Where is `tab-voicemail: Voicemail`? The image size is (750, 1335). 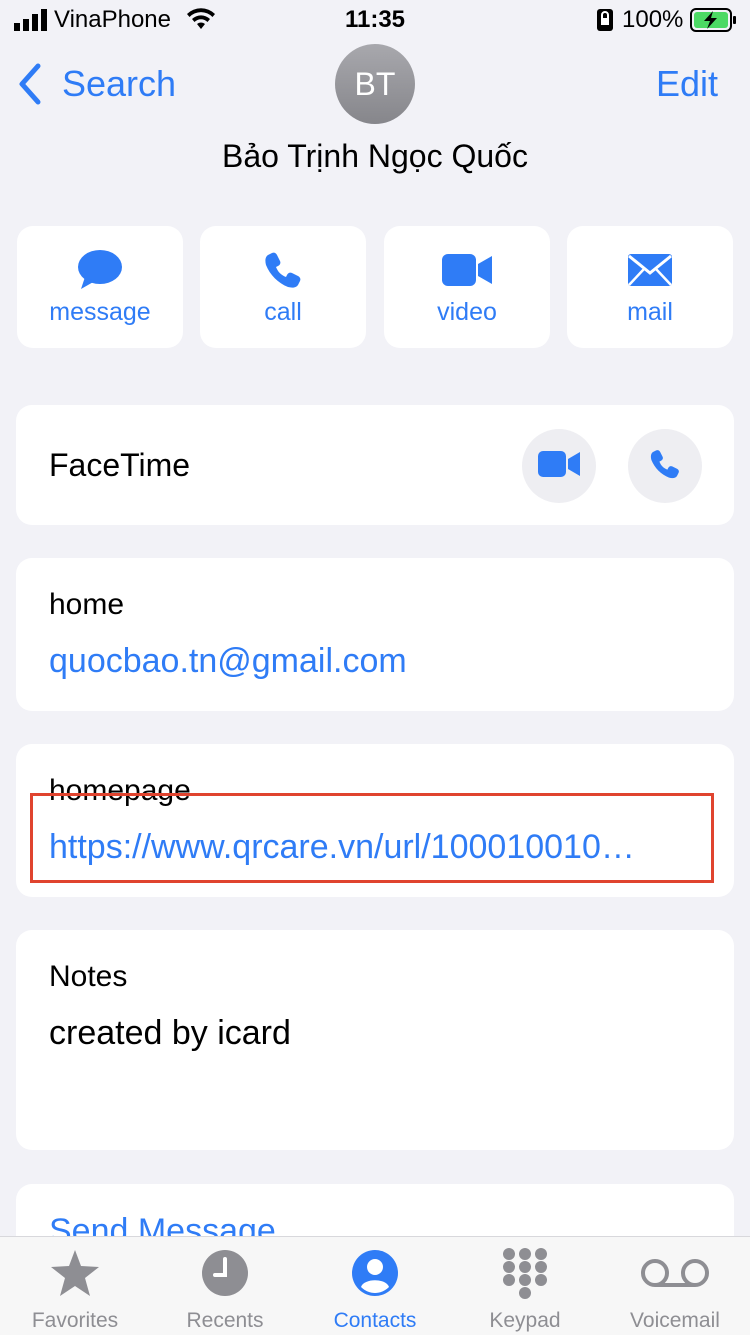
tab-voicemail: Voicemail is located at coordinates (675, 1286).